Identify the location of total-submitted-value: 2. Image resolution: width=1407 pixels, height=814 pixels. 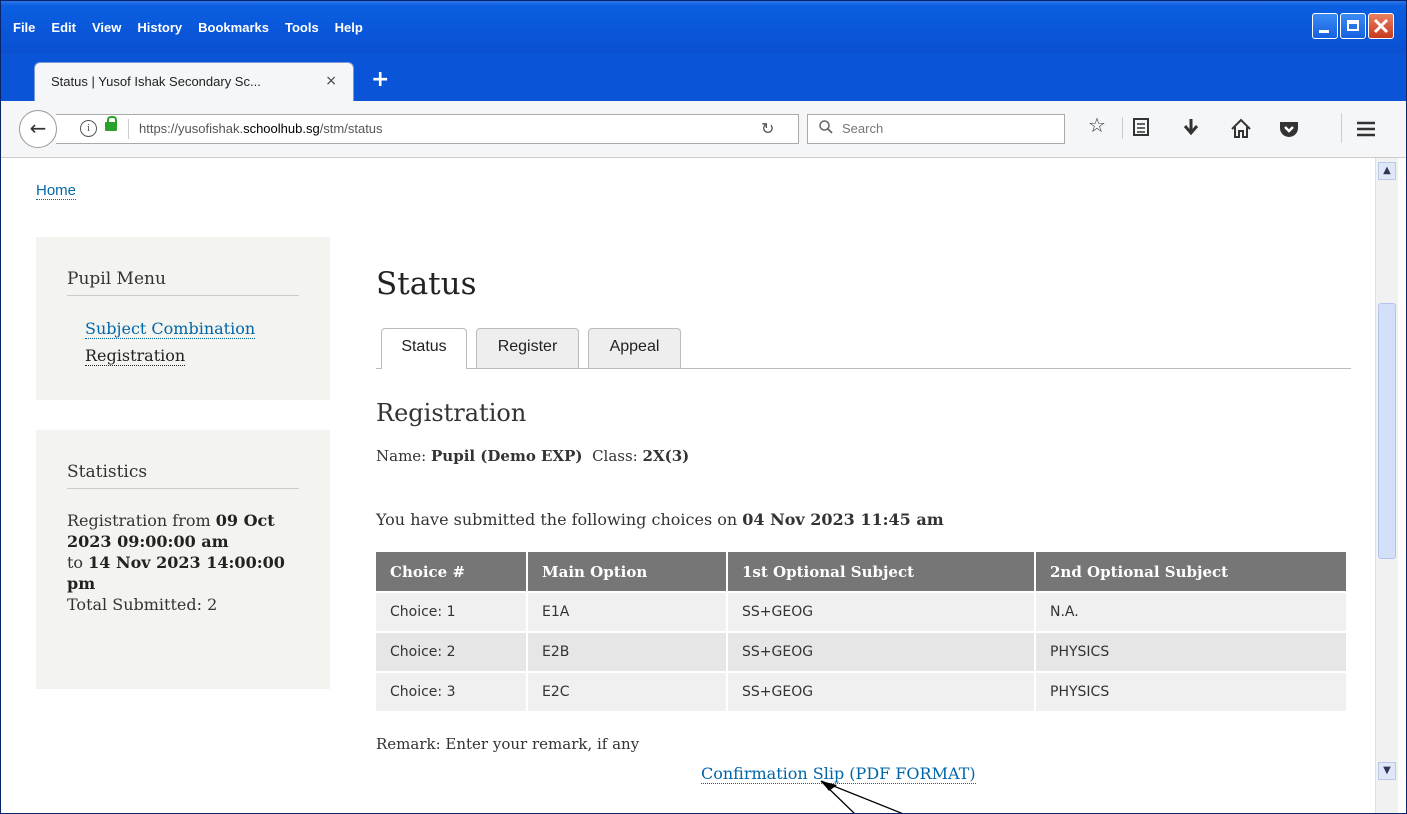
(212, 604).